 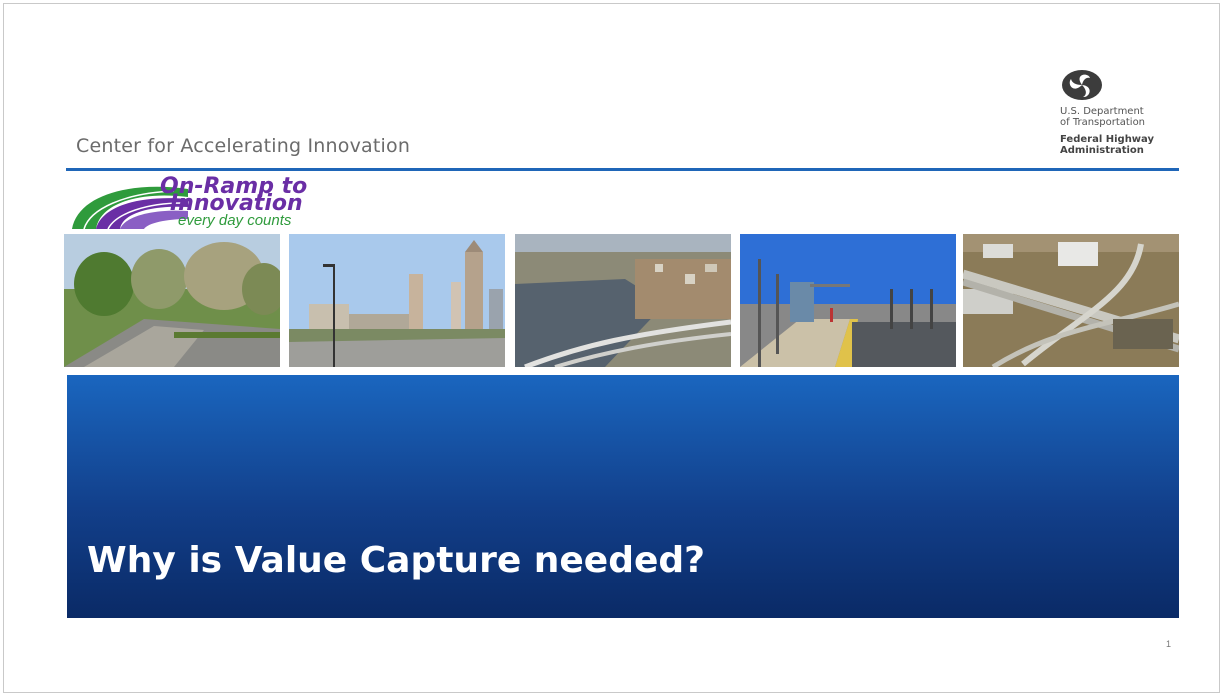 What do you see at coordinates (1103, 122) in the screenshot?
I see `dot-logo-line-2: of Transportation` at bounding box center [1103, 122].